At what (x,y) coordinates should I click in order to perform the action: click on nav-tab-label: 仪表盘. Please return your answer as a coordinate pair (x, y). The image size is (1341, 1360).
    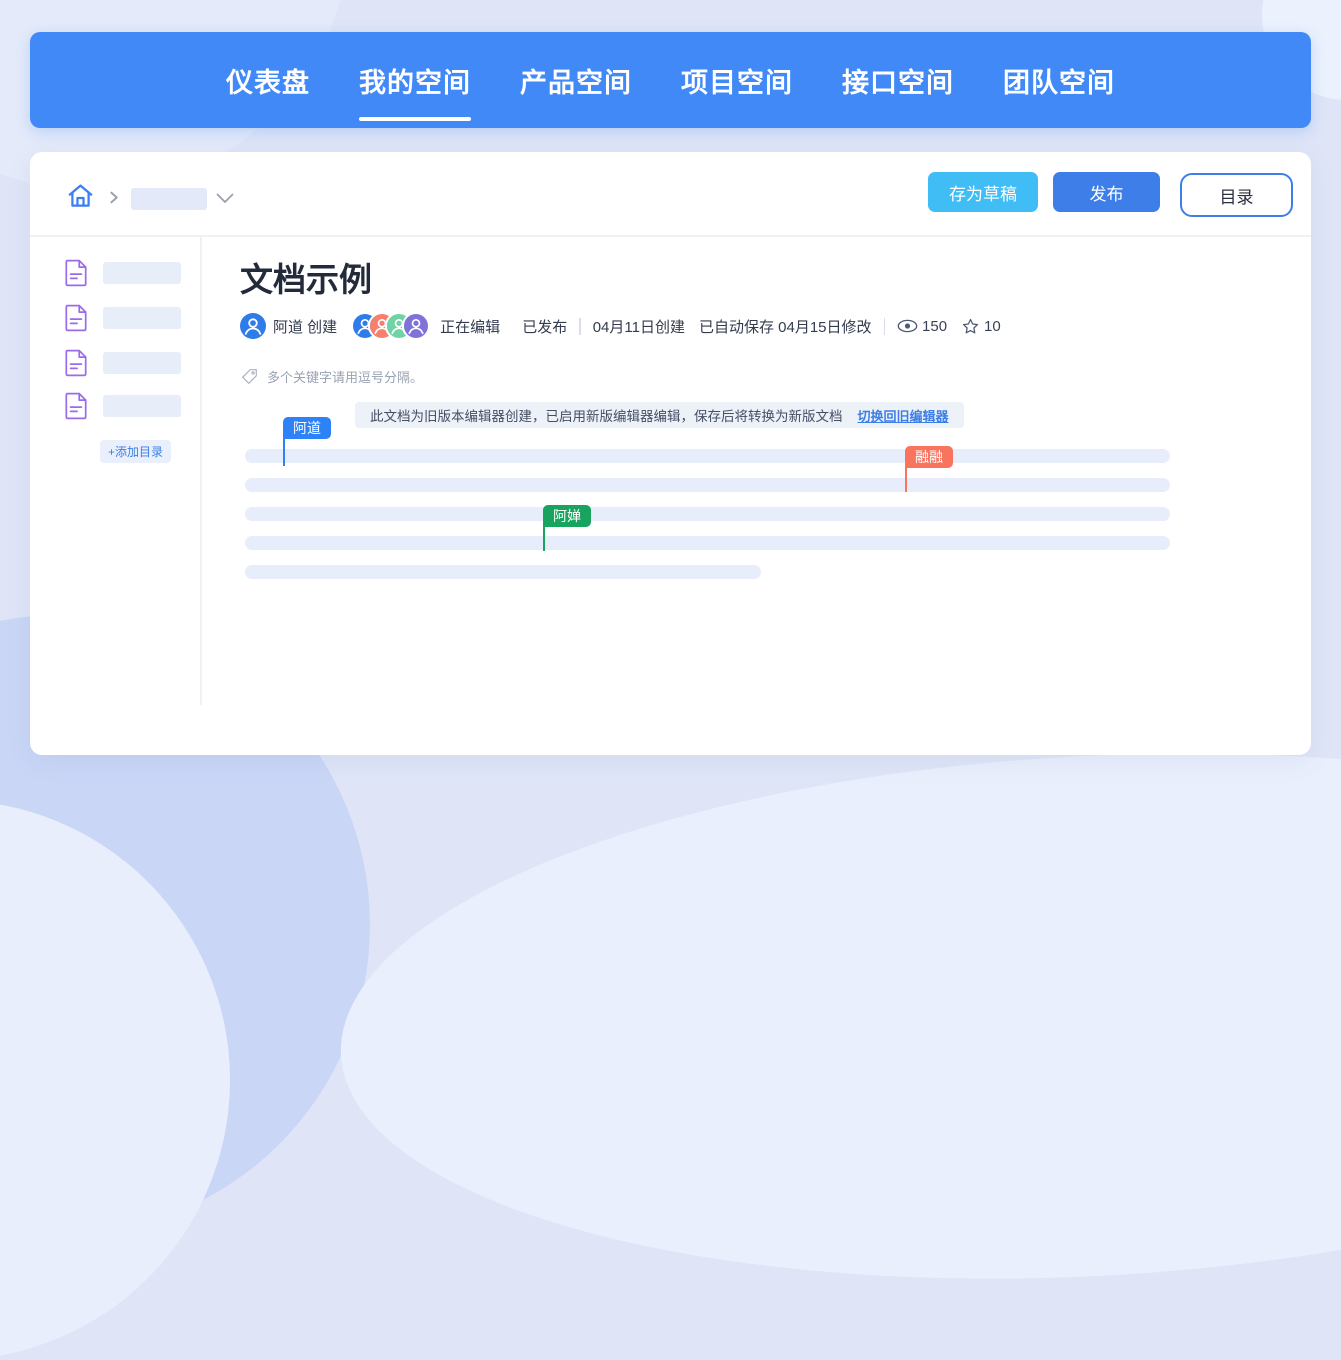
    Looking at the image, I should click on (268, 82).